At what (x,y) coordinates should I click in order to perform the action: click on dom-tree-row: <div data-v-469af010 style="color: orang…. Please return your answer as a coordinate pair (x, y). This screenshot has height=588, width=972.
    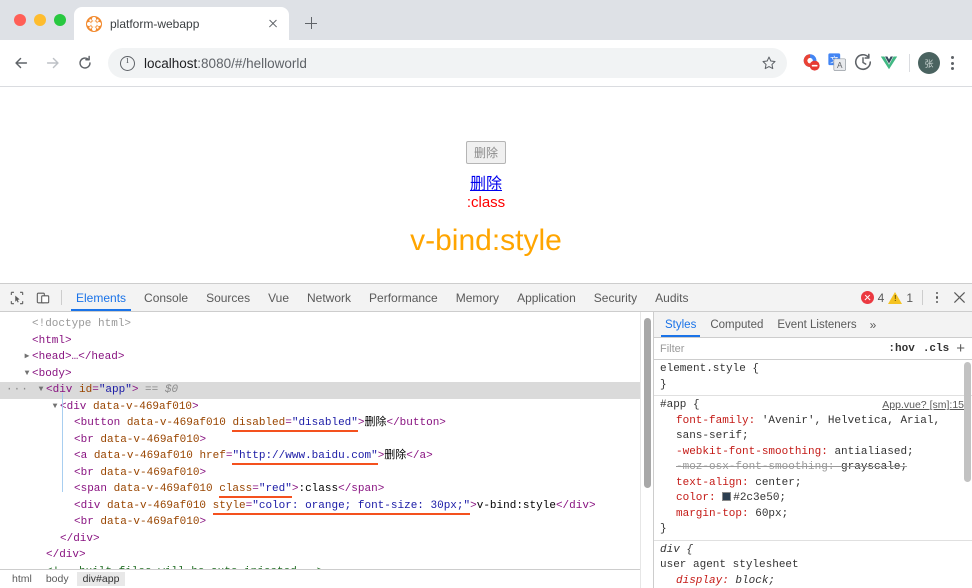
    Looking at the image, I should click on (320, 506).